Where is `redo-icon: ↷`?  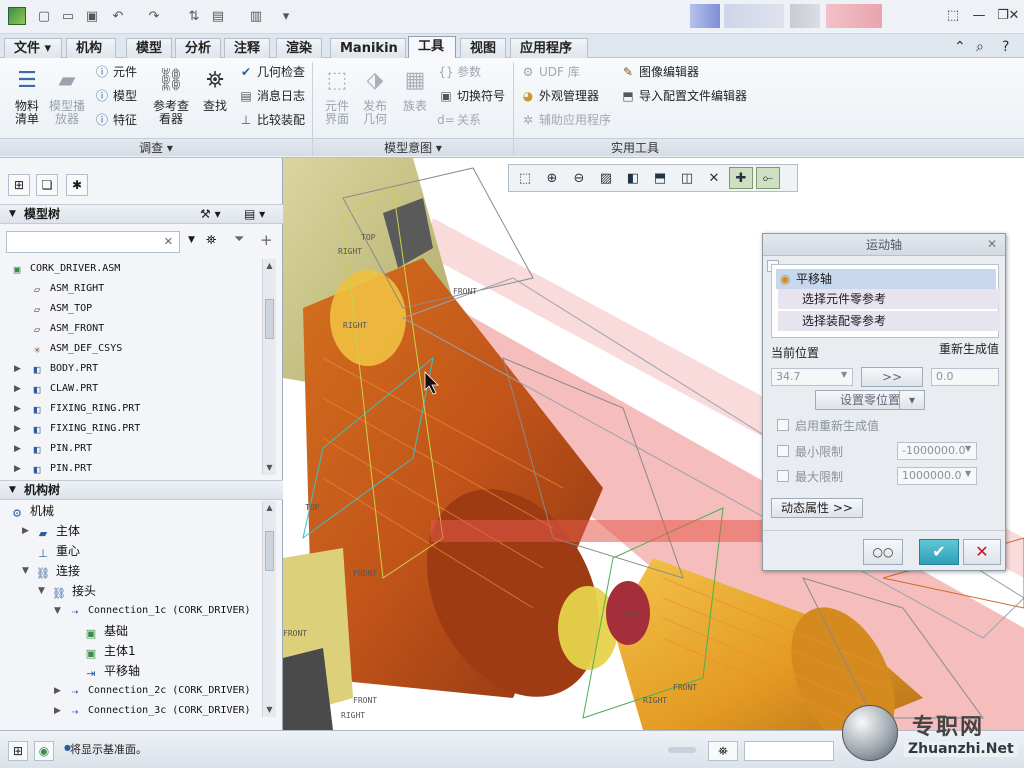 redo-icon: ↷ is located at coordinates (154, 16).